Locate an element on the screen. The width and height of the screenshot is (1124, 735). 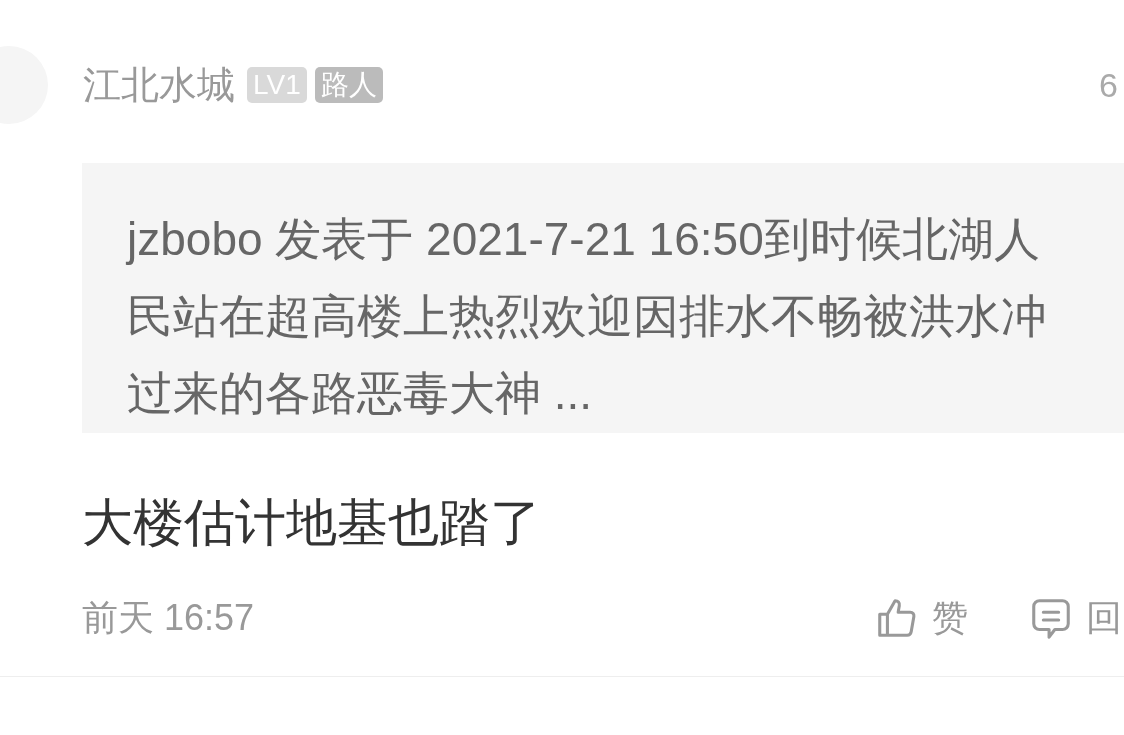
comment-text: 大楼估计地基也踏了 is located at coordinates (312, 523).